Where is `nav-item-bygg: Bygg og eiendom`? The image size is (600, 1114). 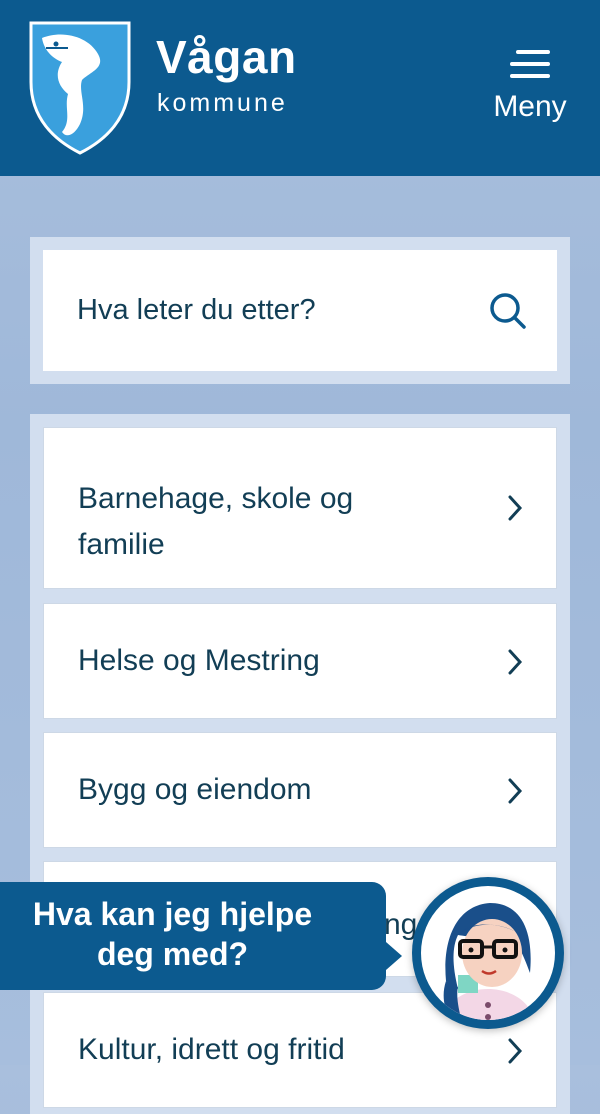
nav-item-bygg: Bygg og eiendom is located at coordinates (300, 790).